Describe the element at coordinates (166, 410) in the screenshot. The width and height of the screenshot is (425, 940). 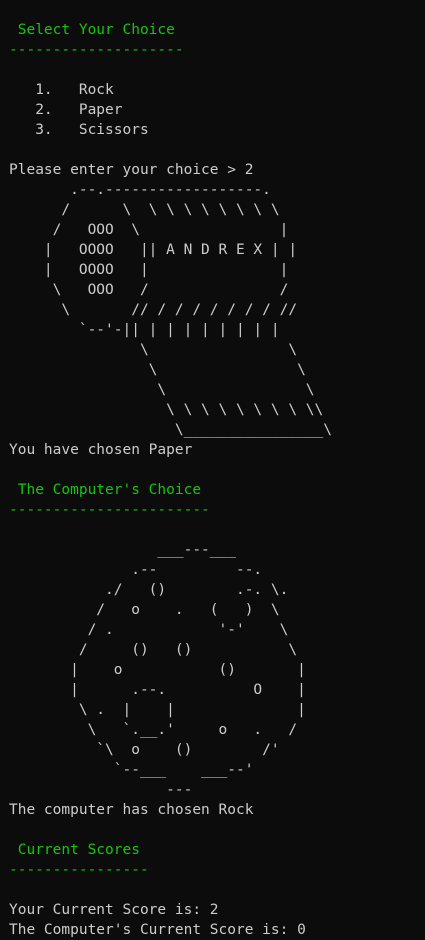
I see `art-line: \ \ \ \ \ \ \ \ \\` at that location.